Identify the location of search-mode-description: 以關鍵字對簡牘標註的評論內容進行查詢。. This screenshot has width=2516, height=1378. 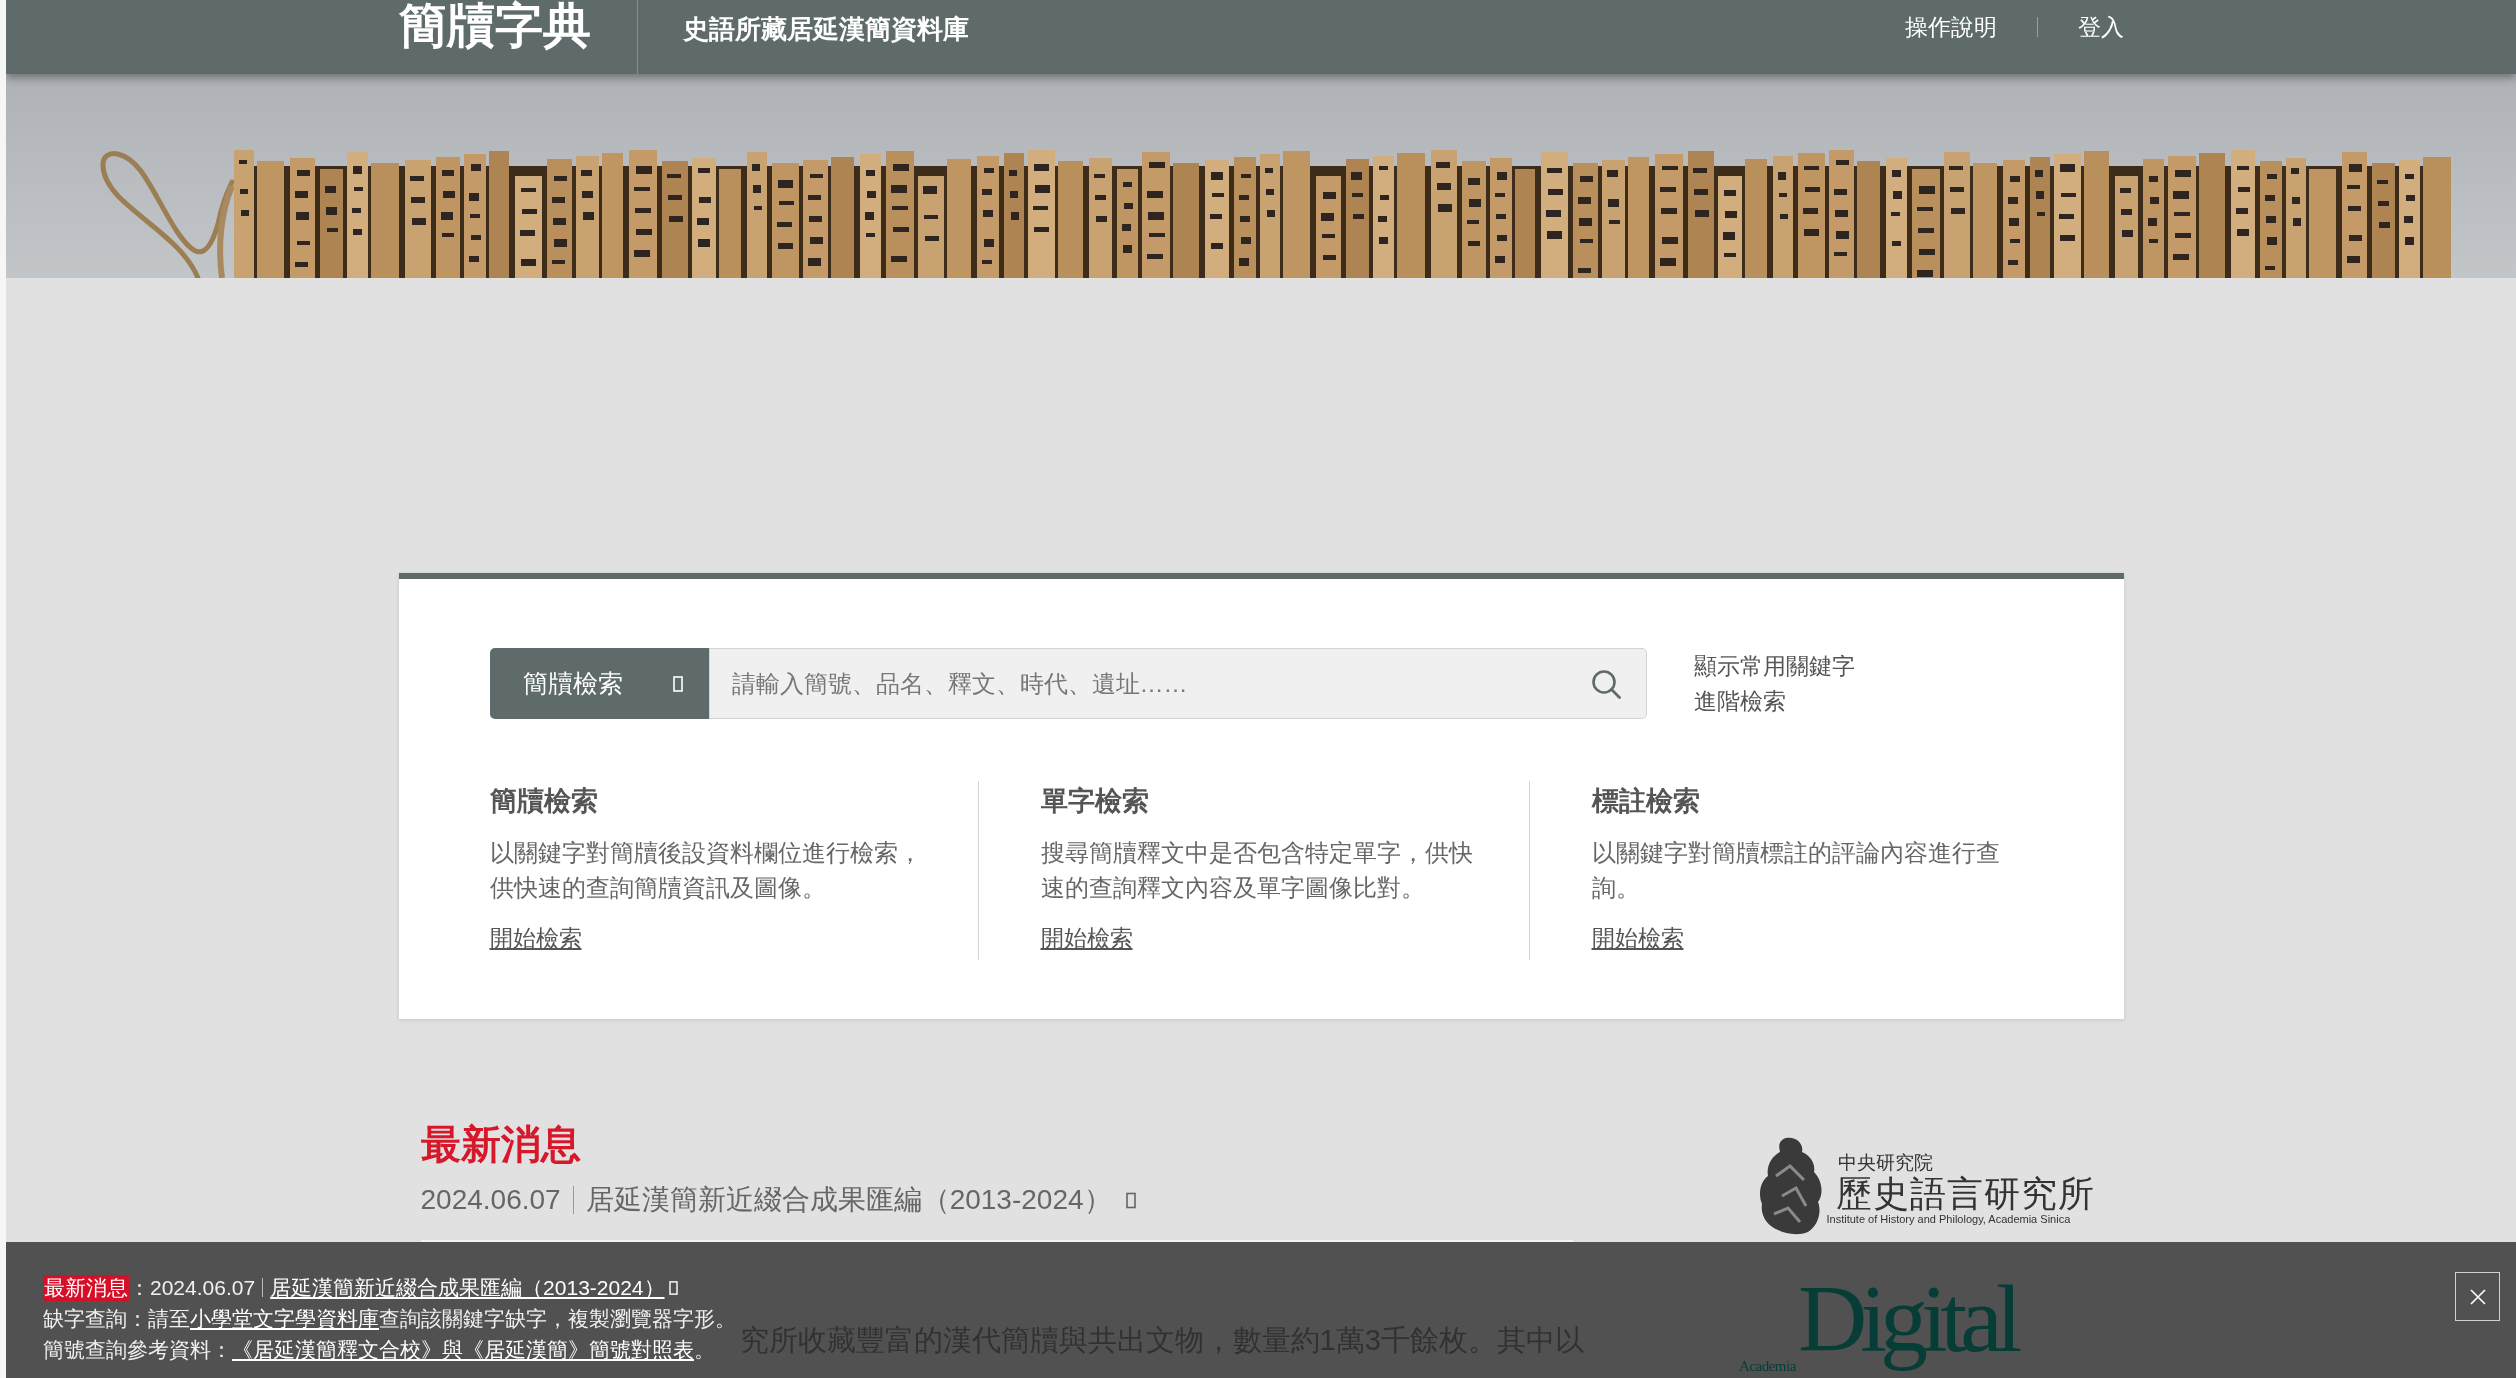
(1796, 871).